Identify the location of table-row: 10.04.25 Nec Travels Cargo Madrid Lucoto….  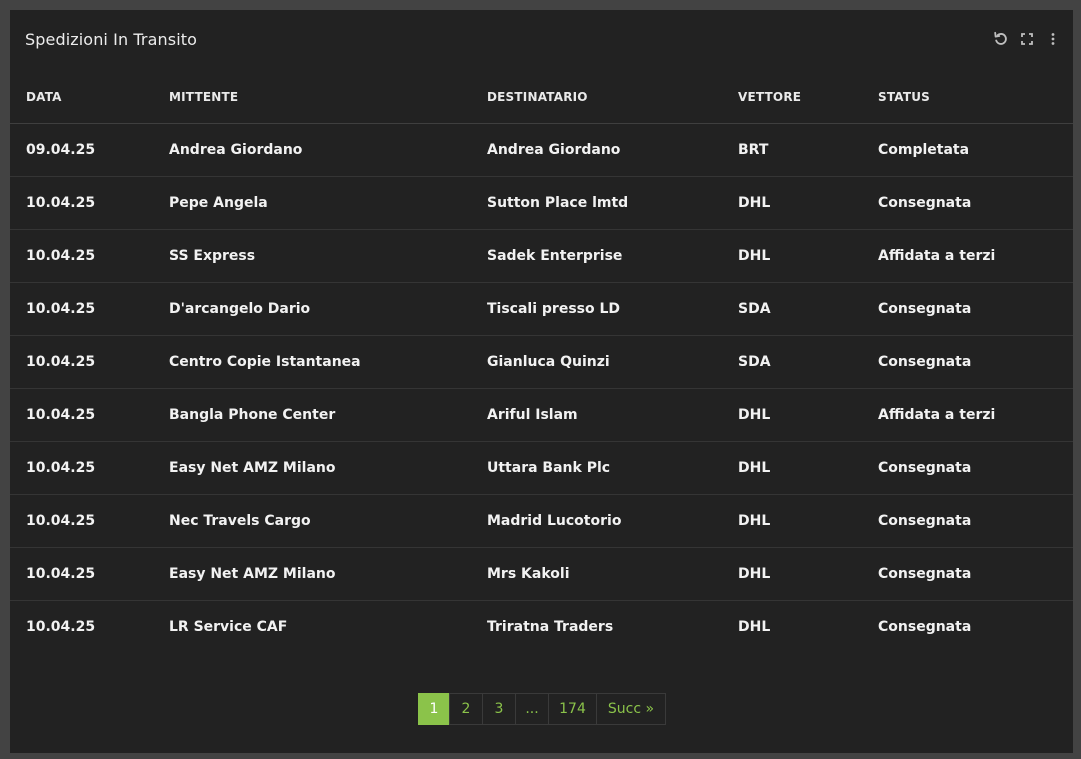
(541, 521).